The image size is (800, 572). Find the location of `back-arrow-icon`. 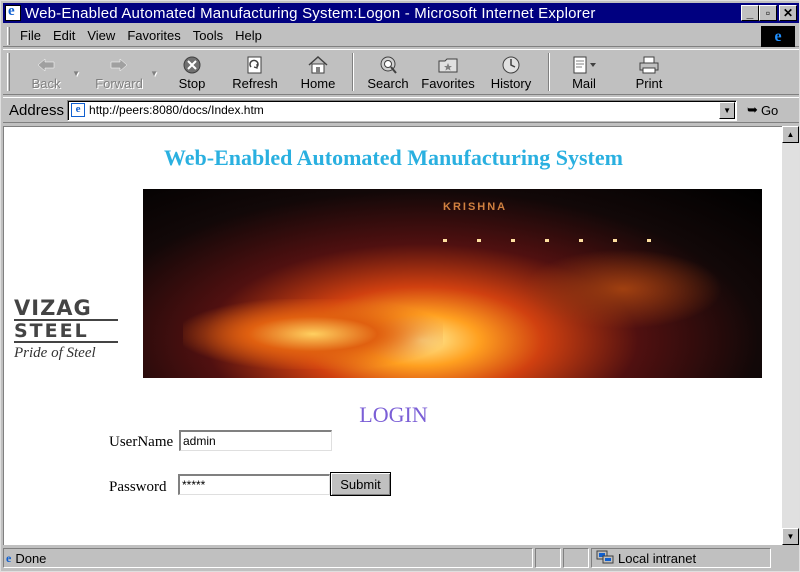

back-arrow-icon is located at coordinates (46, 65).